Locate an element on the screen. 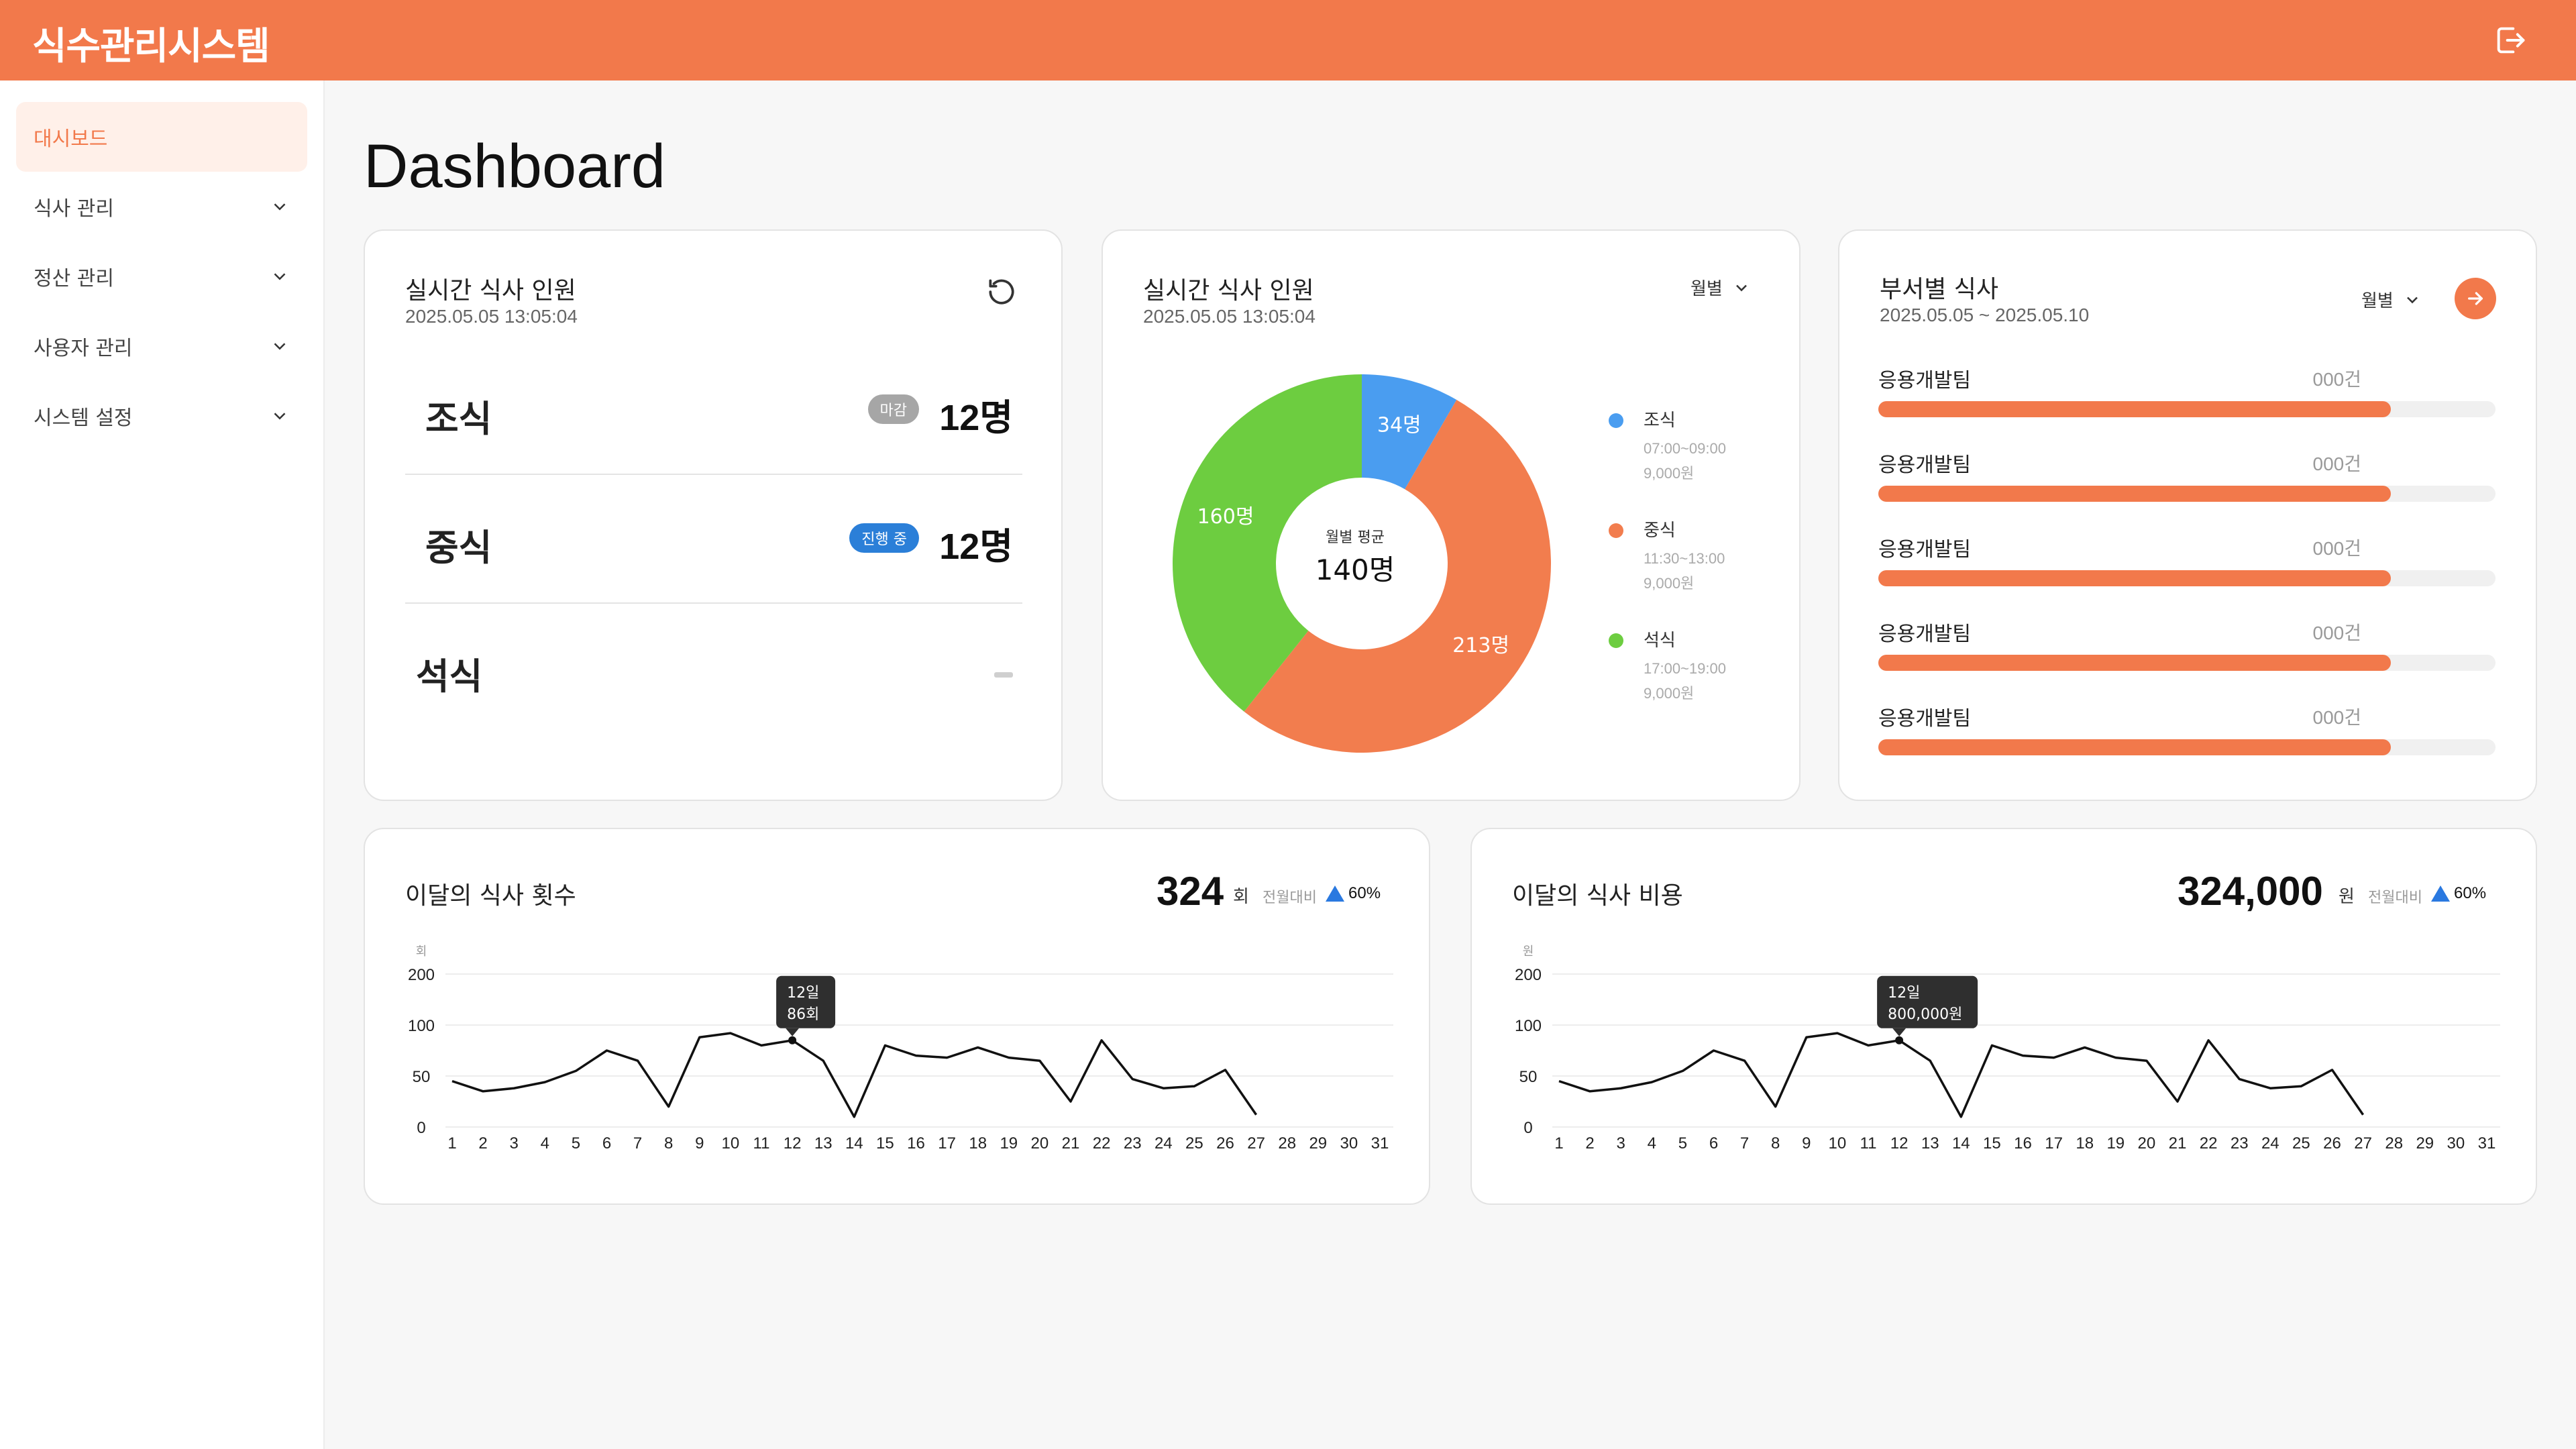 Image resolution: width=2576 pixels, height=1449 pixels. y-axis-unit: 회 is located at coordinates (421, 952).